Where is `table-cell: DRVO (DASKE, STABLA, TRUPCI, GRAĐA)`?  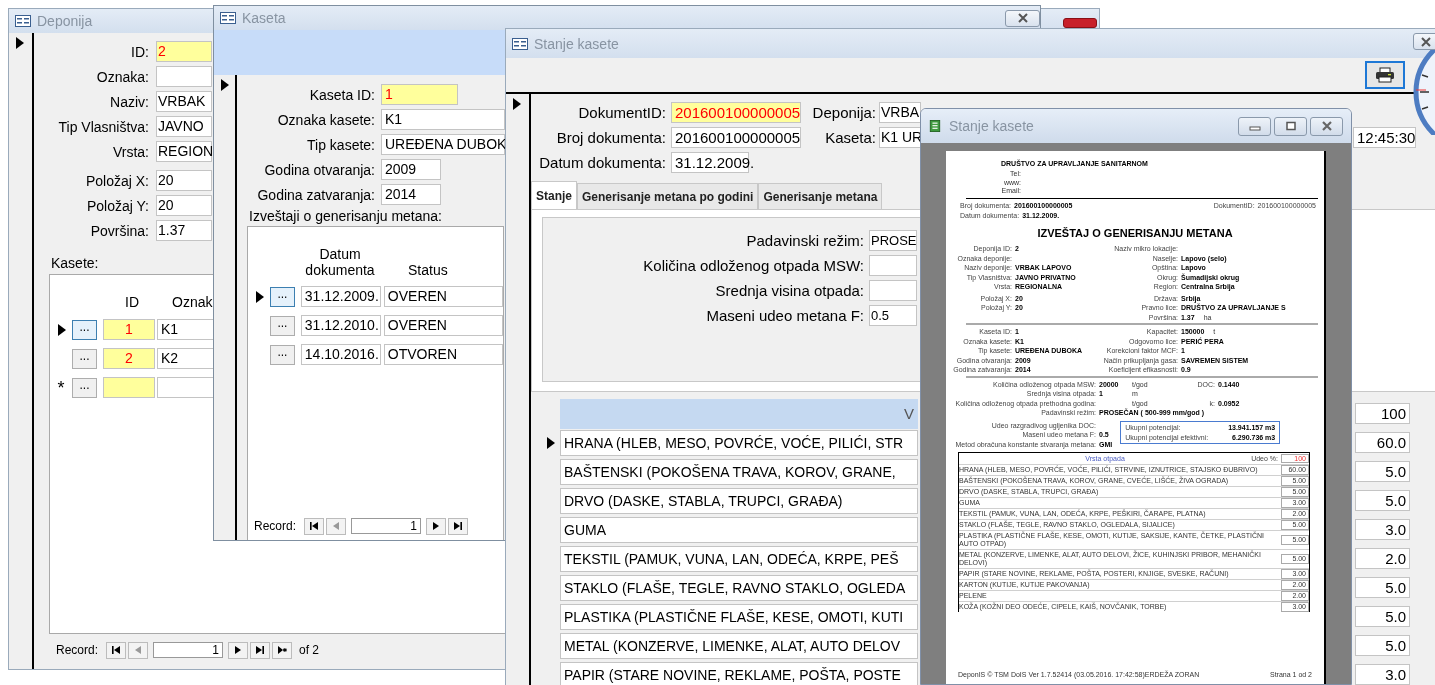 table-cell: DRVO (DASKE, STABLA, TRUPCI, GRAĐA) is located at coordinates (739, 500).